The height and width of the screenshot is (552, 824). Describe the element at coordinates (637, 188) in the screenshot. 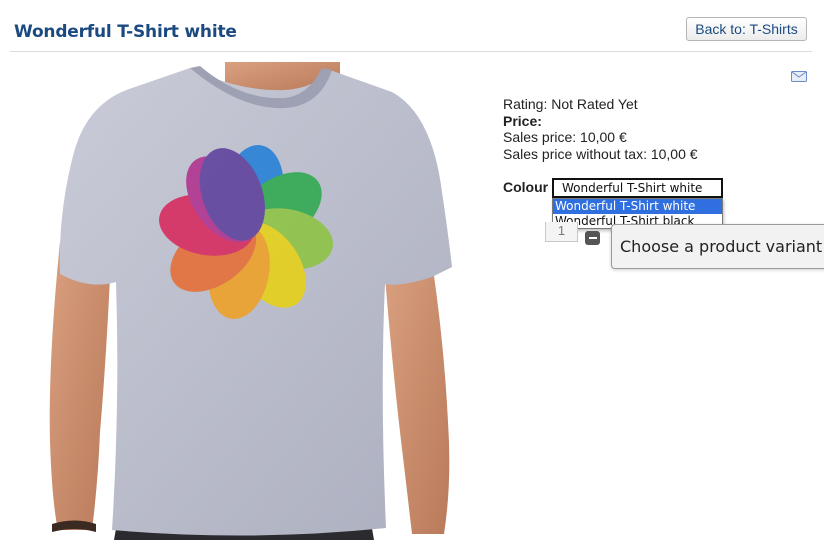

I see `colour-select: Wonderful T-Shirt white` at that location.